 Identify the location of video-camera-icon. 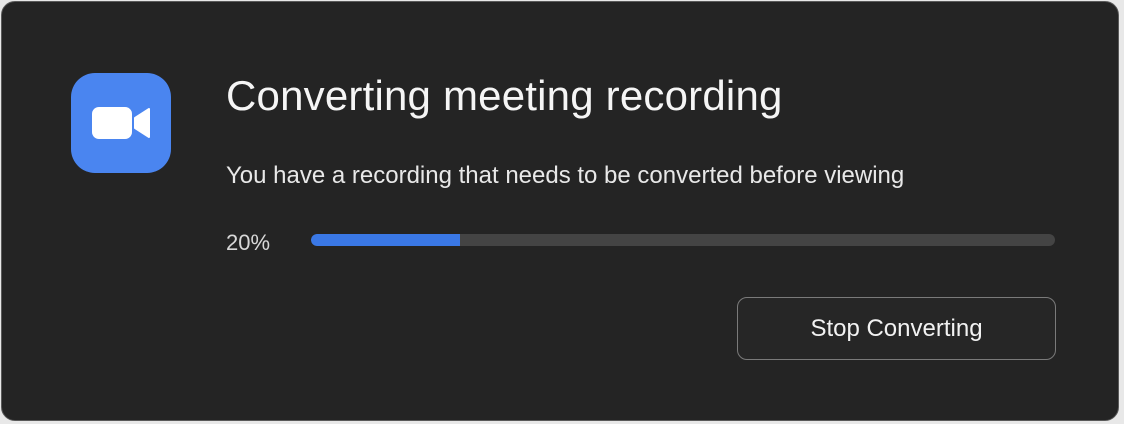
(121, 123).